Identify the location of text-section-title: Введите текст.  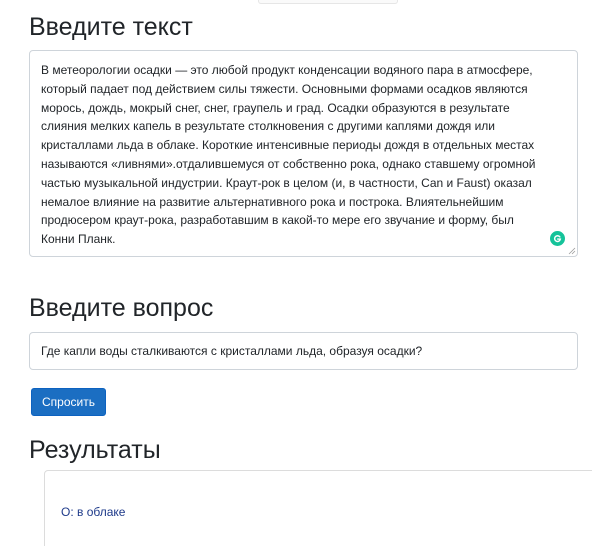
(111, 27).